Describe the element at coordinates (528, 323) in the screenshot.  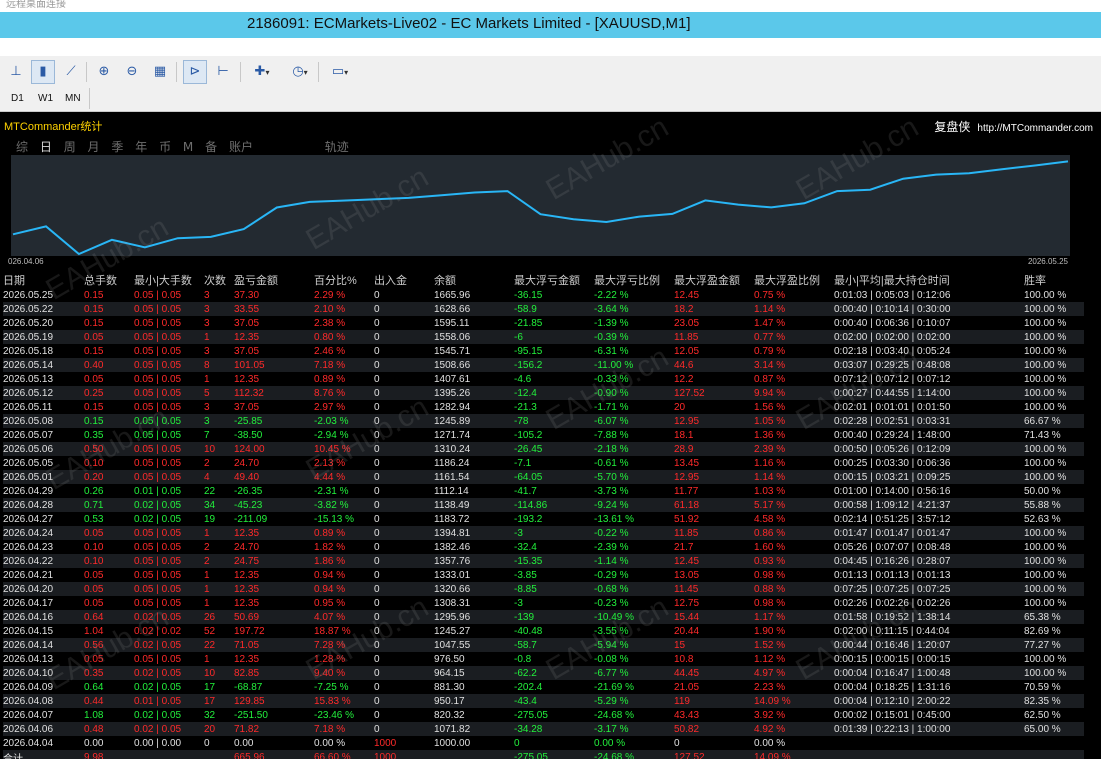
I see `table-cell: -21.85` at that location.